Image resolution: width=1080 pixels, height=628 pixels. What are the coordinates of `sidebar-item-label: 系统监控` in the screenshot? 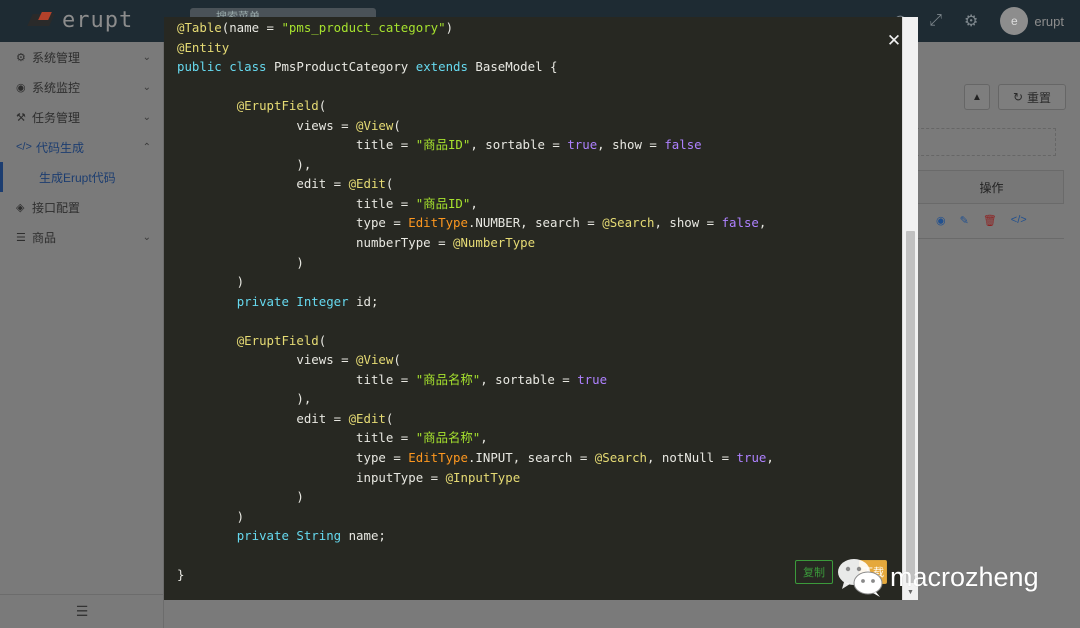 It's located at (56, 87).